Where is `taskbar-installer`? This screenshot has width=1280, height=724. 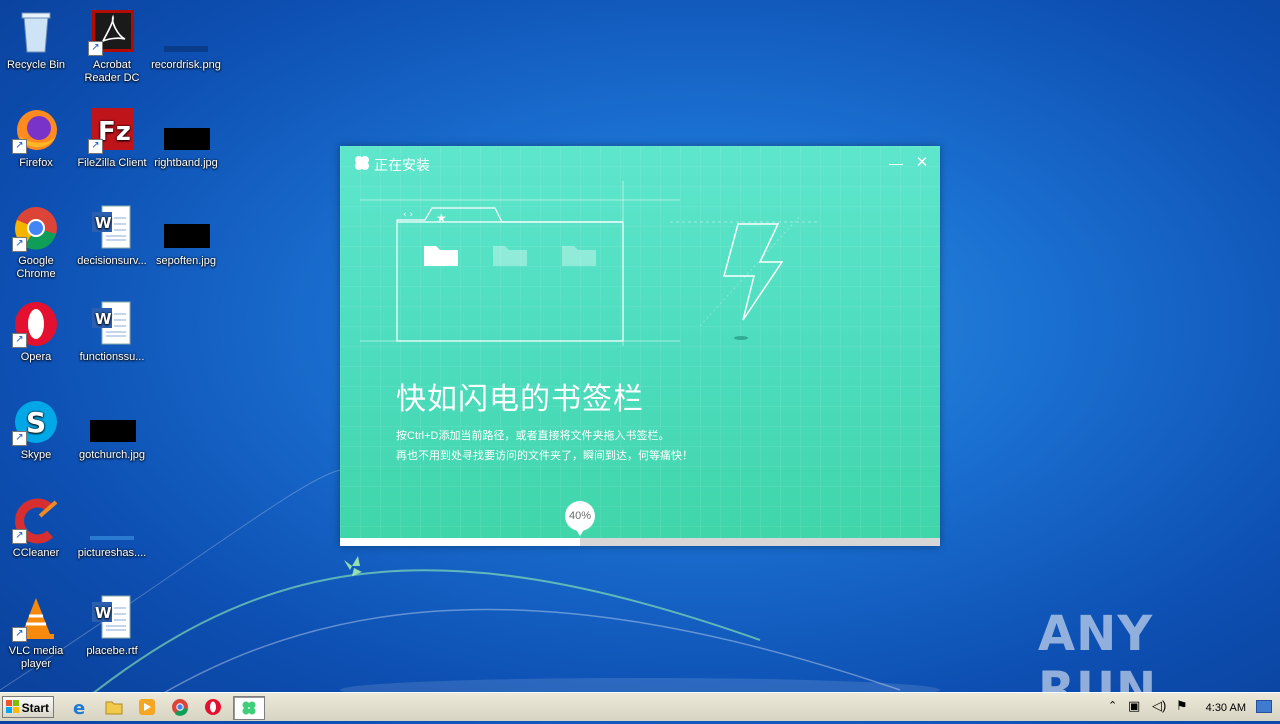 taskbar-installer is located at coordinates (249, 708).